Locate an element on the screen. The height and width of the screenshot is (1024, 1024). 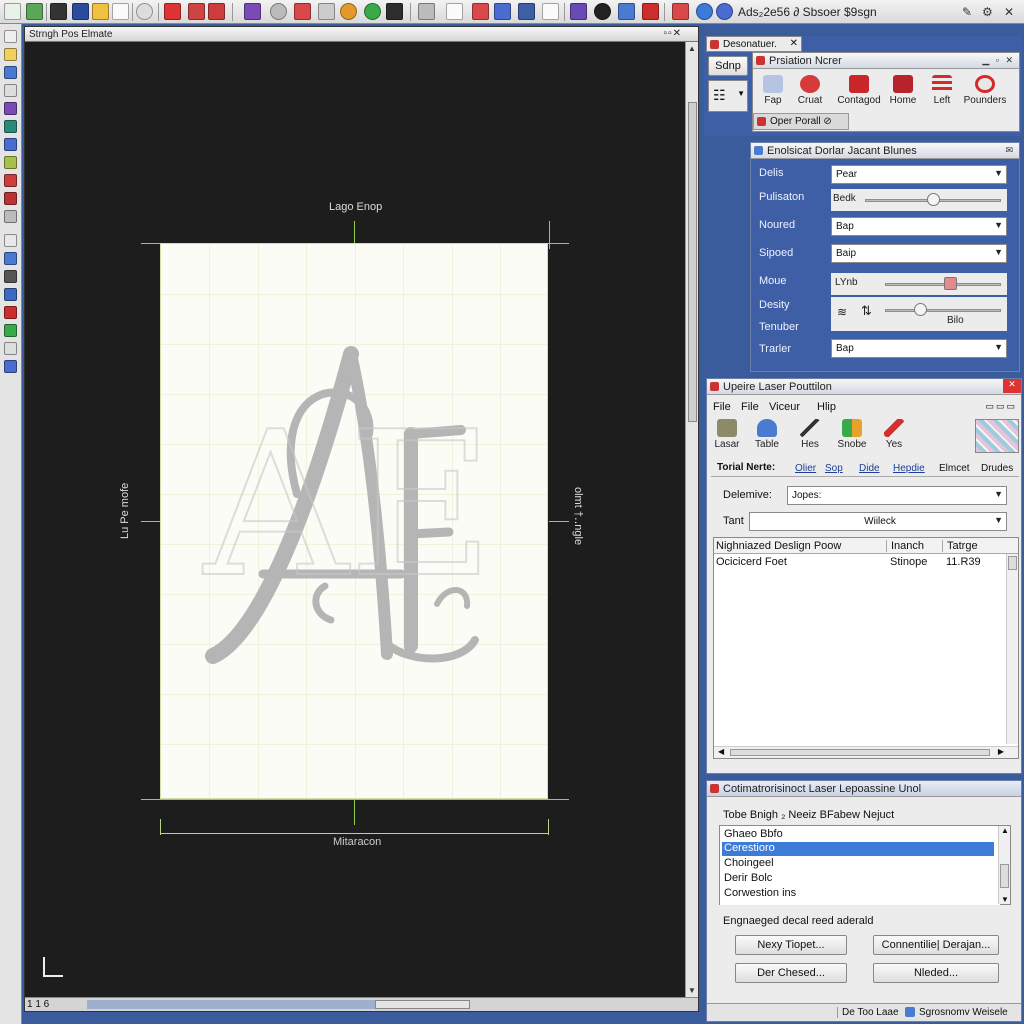
tool-snobe-button: Snobe is located at coordinates (852, 434).